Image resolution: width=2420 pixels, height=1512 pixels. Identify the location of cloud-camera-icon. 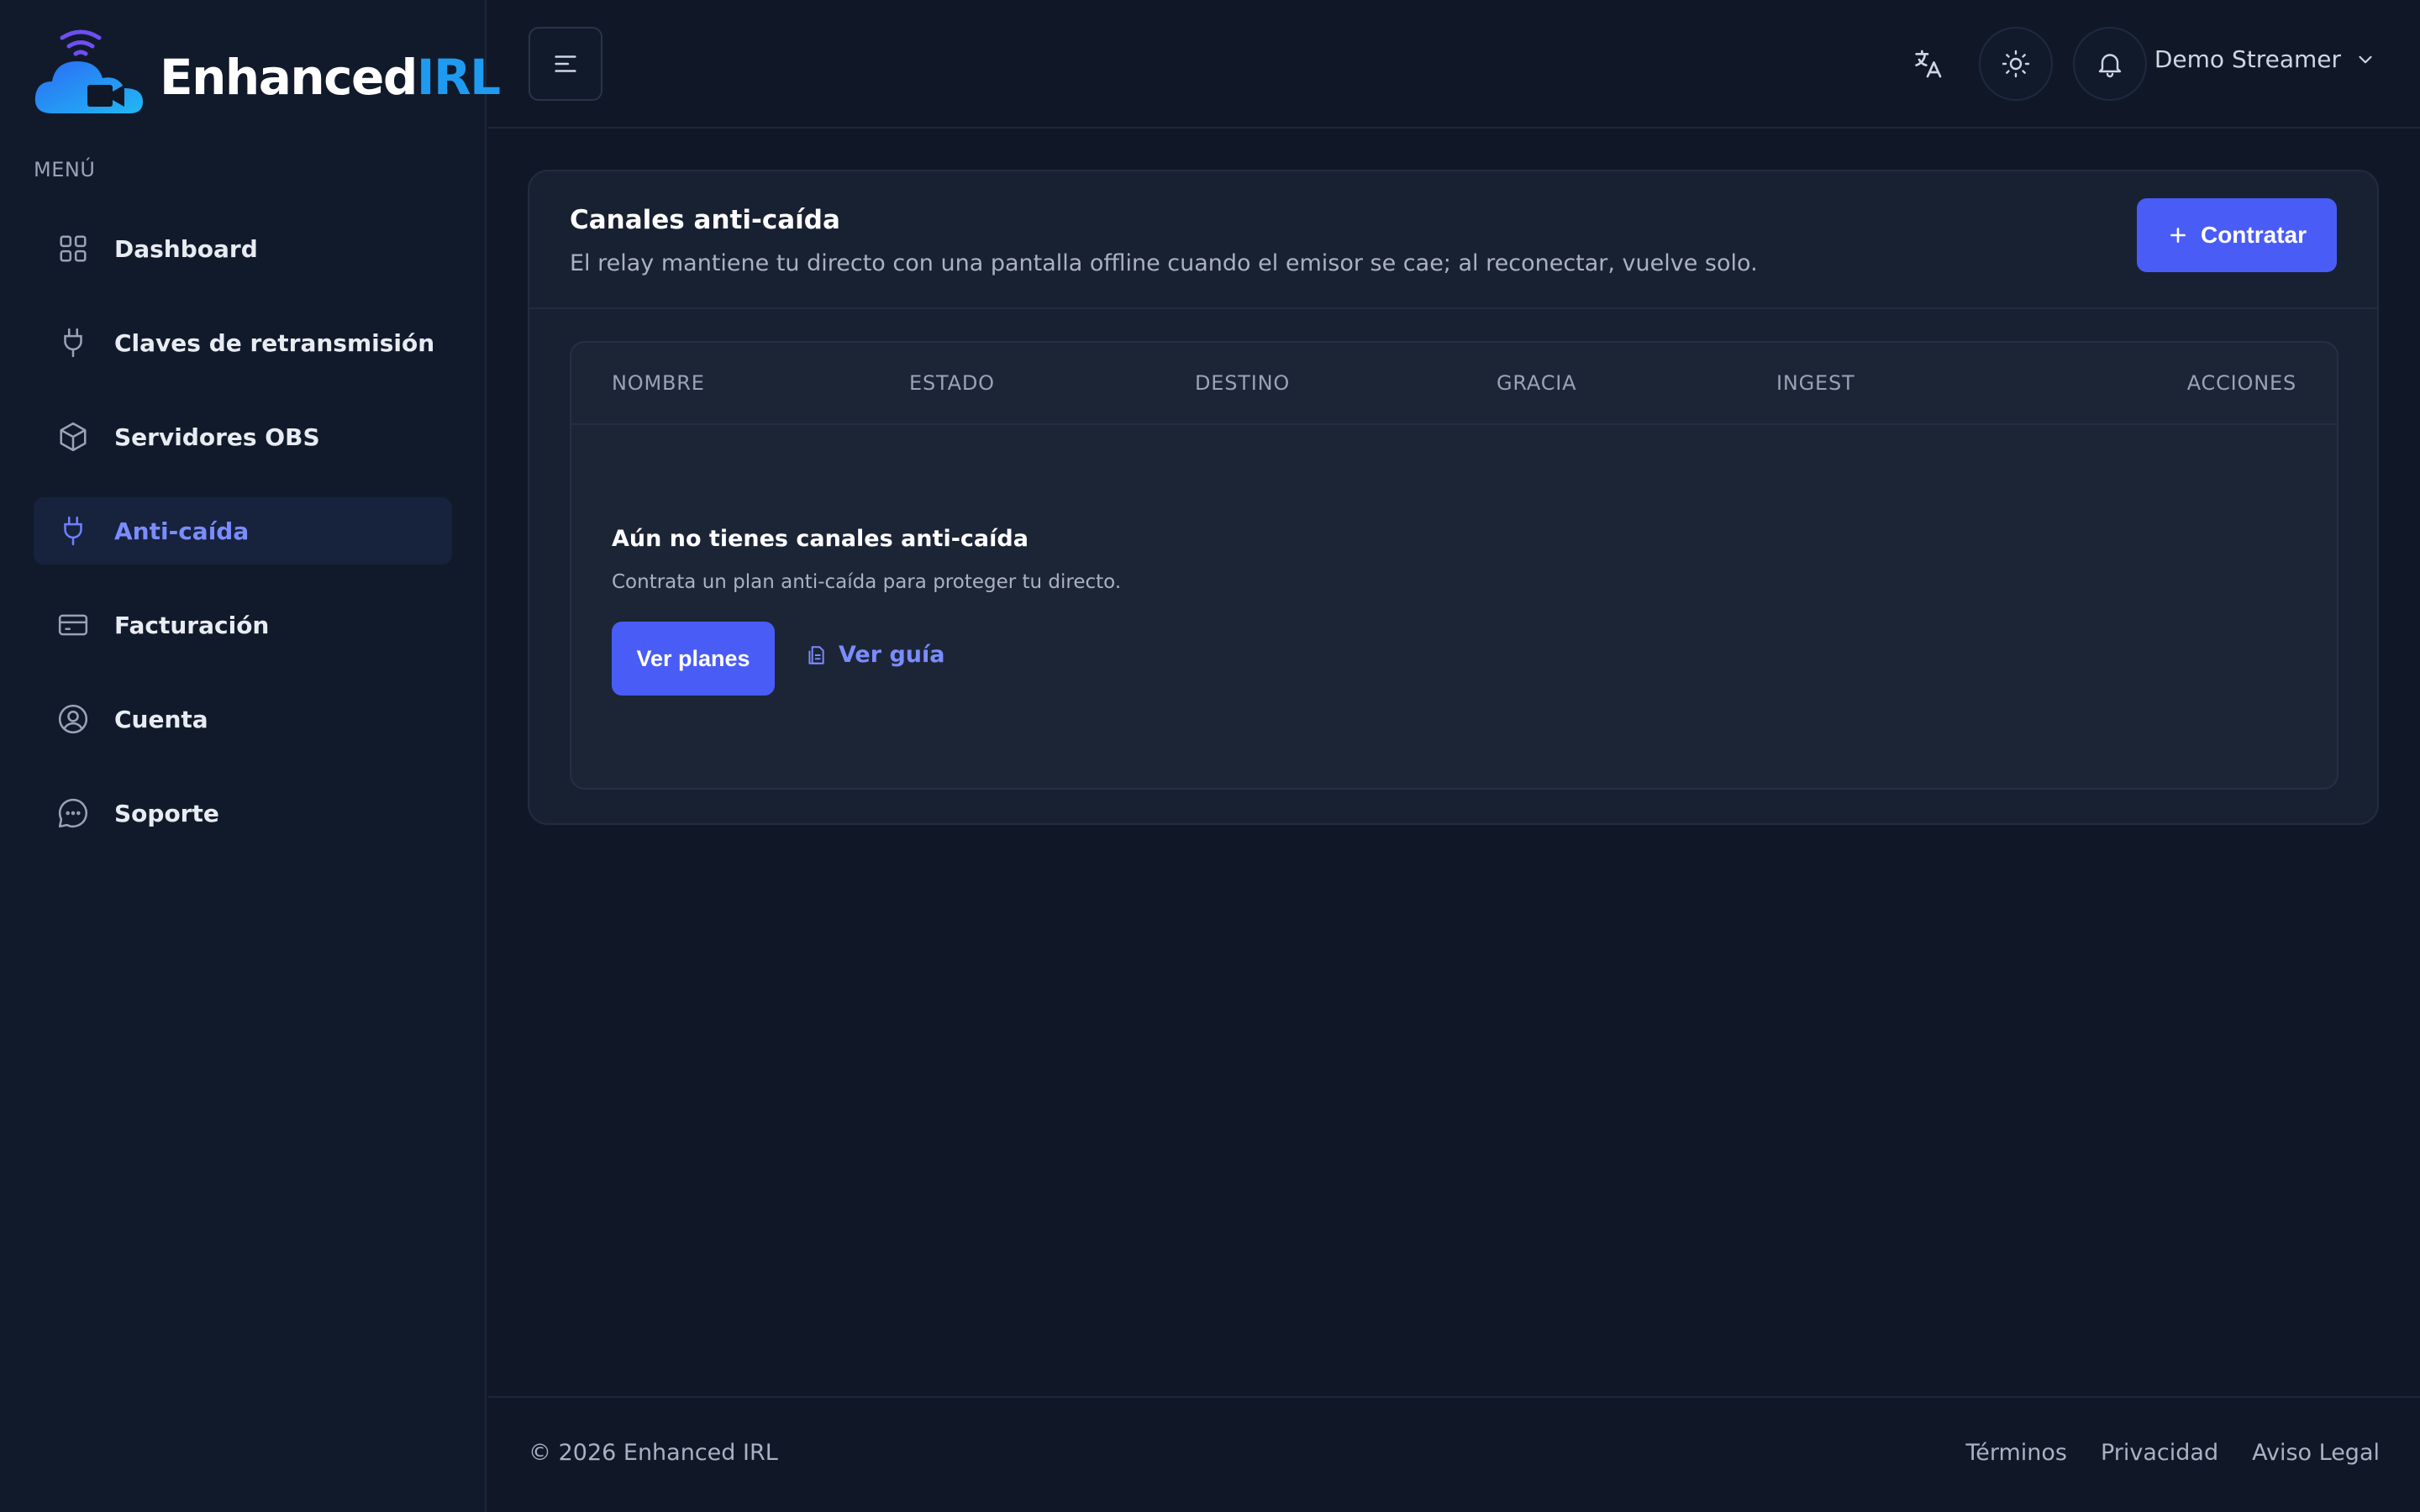
(89, 71).